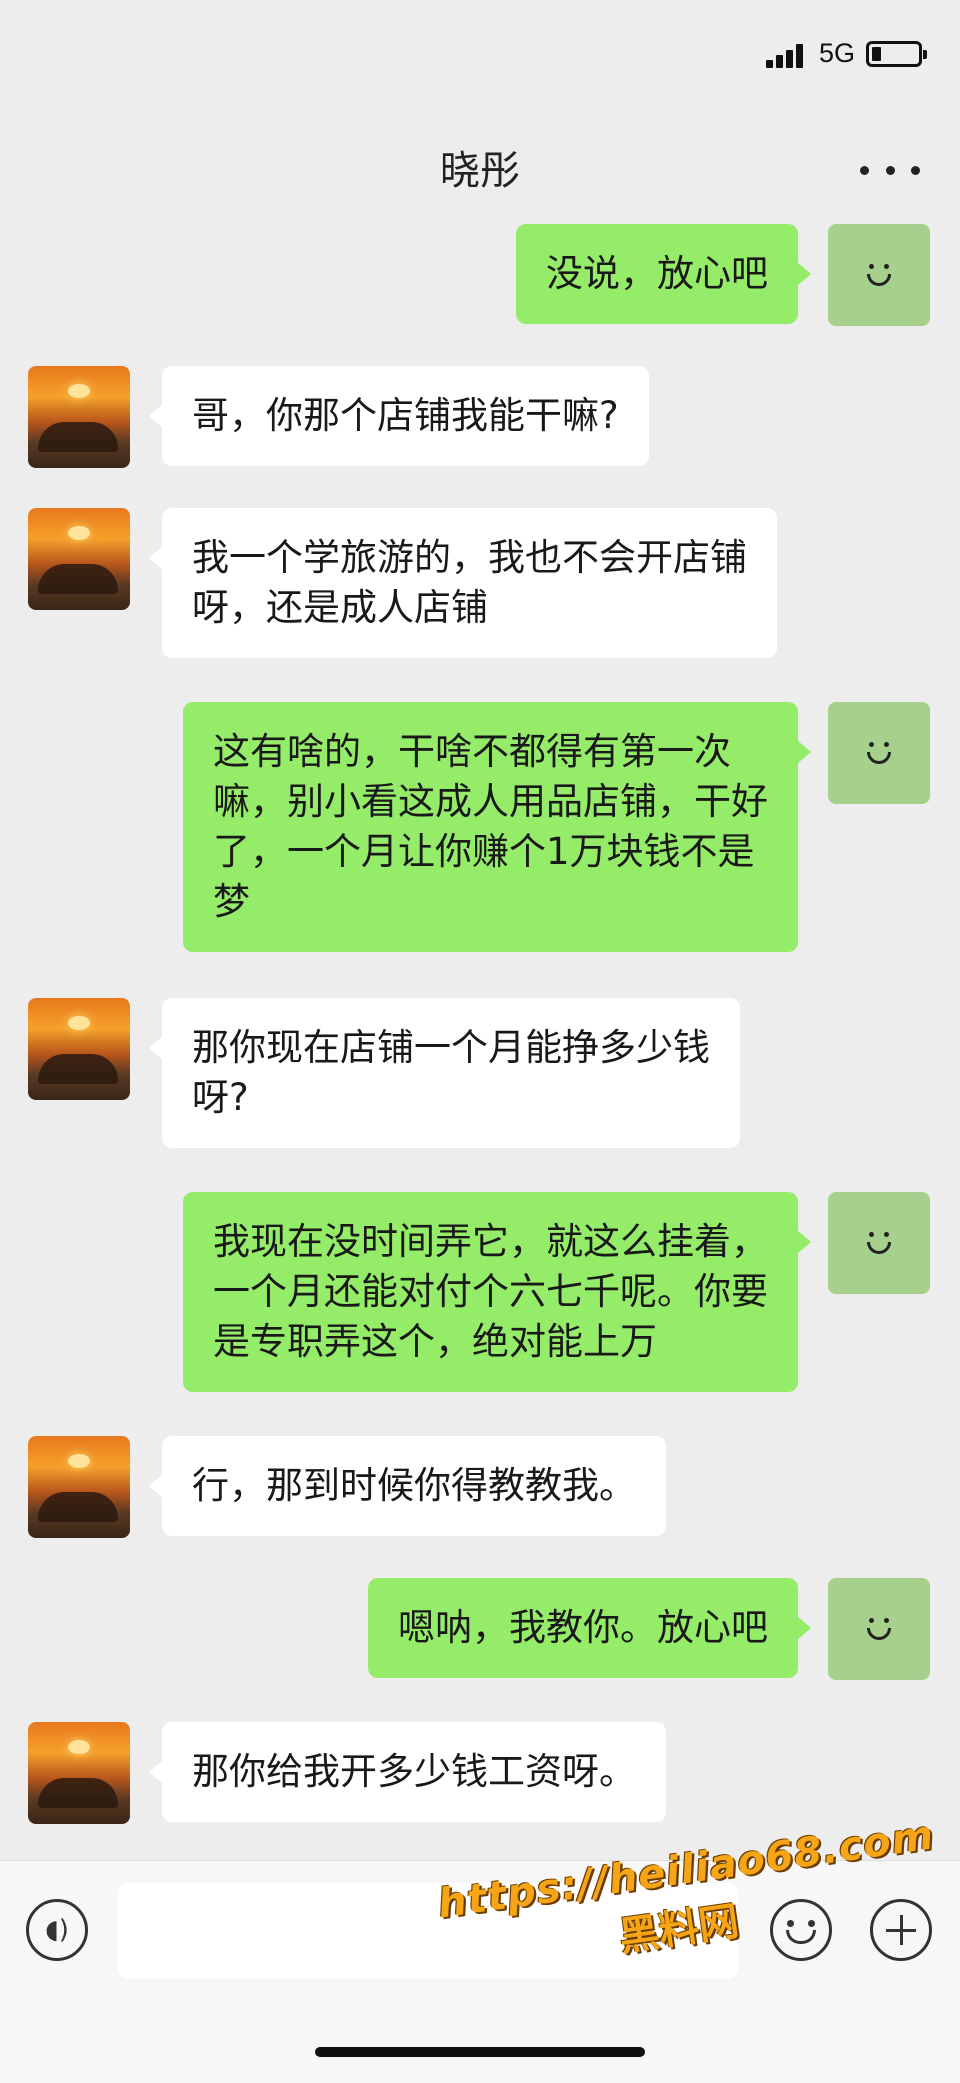  I want to click on message-bubble: 行，那到时候你得教教我。, so click(407, 1486).